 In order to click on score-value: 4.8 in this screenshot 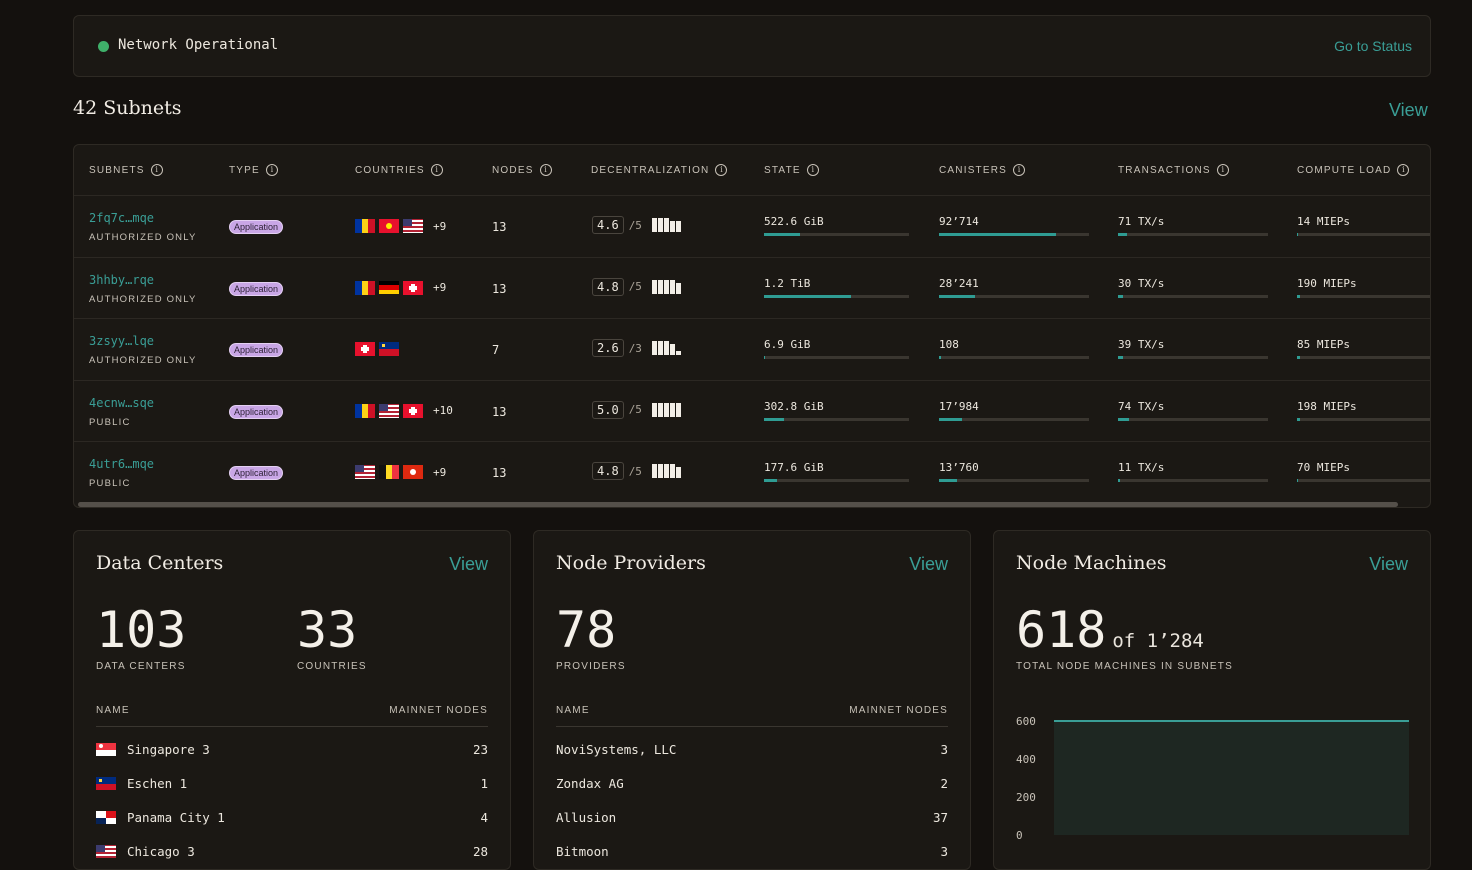, I will do `click(608, 286)`.